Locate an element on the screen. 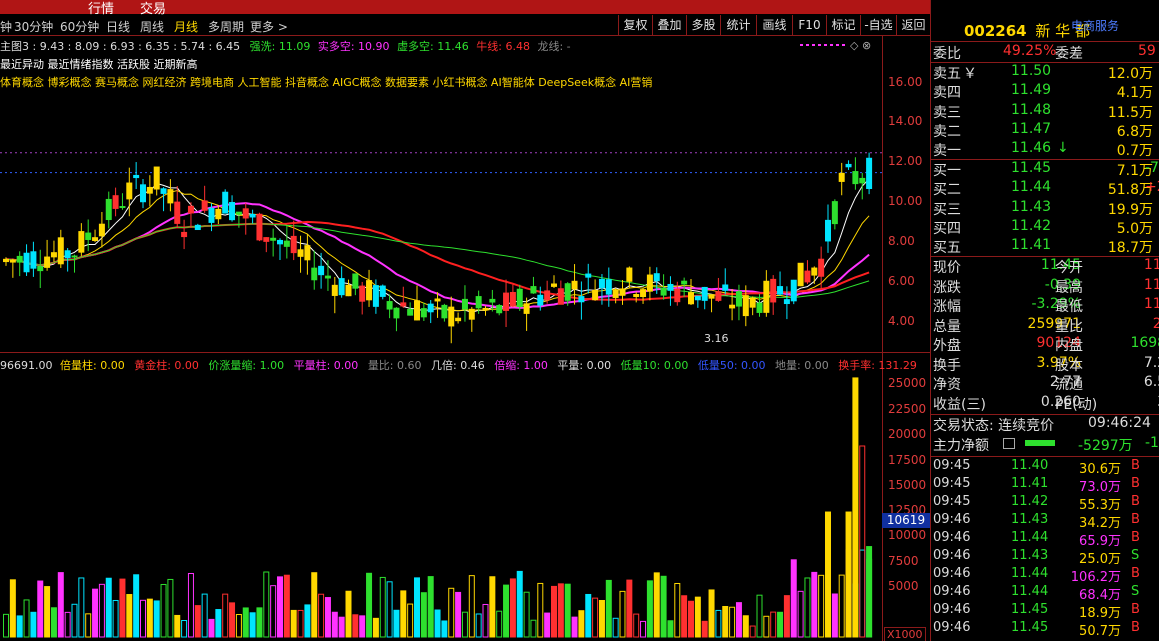 This screenshot has width=1159, height=641. sells-level-2: 卖四 11.49 4.1万 is located at coordinates (1046, 91).